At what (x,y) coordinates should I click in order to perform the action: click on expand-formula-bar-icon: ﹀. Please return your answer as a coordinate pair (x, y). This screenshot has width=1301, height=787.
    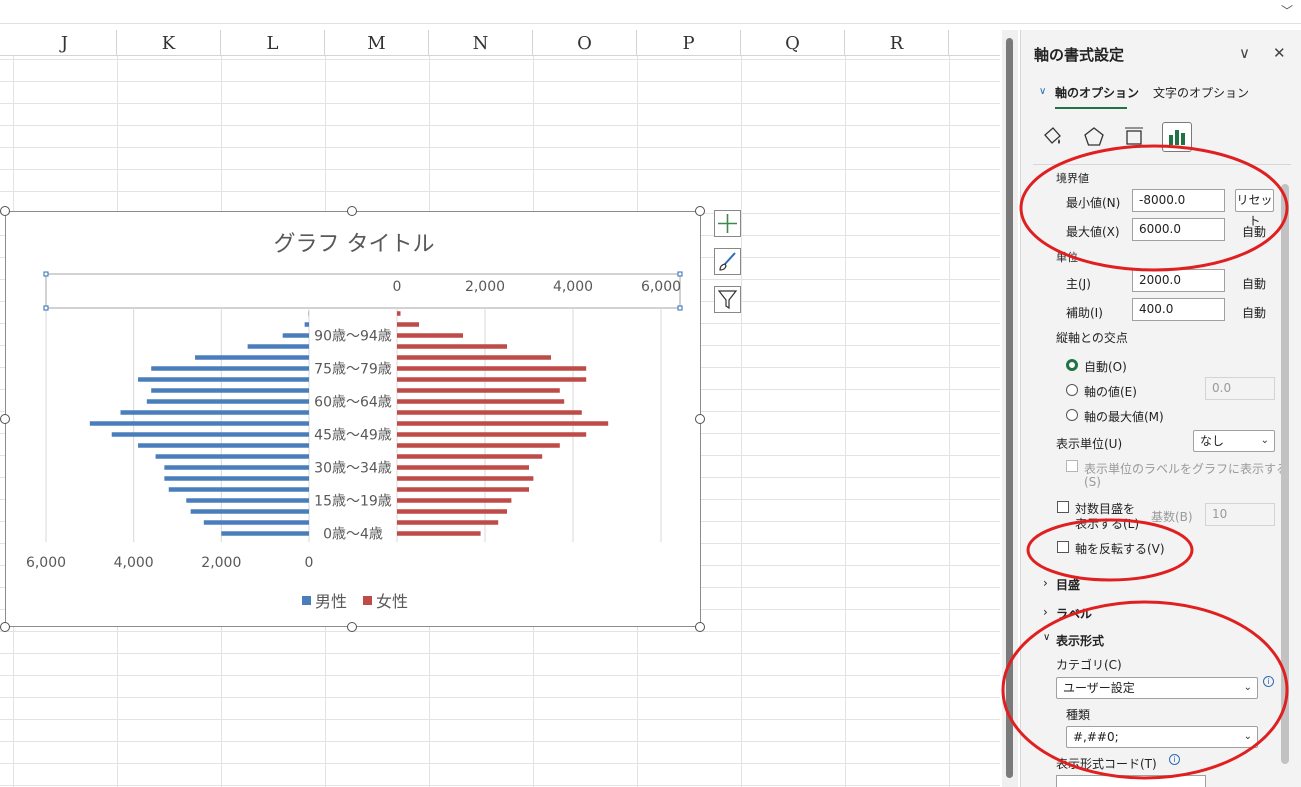
    Looking at the image, I should click on (1287, 10).